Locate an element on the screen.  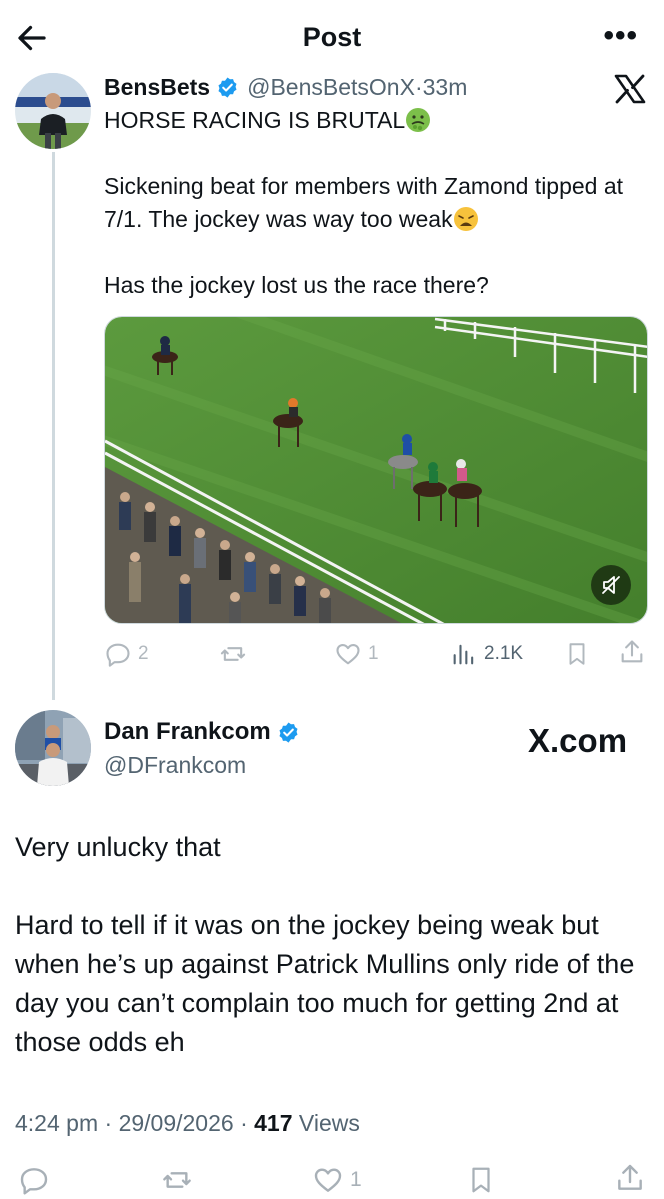
top-bar: Post ••• is located at coordinates (332, 36).